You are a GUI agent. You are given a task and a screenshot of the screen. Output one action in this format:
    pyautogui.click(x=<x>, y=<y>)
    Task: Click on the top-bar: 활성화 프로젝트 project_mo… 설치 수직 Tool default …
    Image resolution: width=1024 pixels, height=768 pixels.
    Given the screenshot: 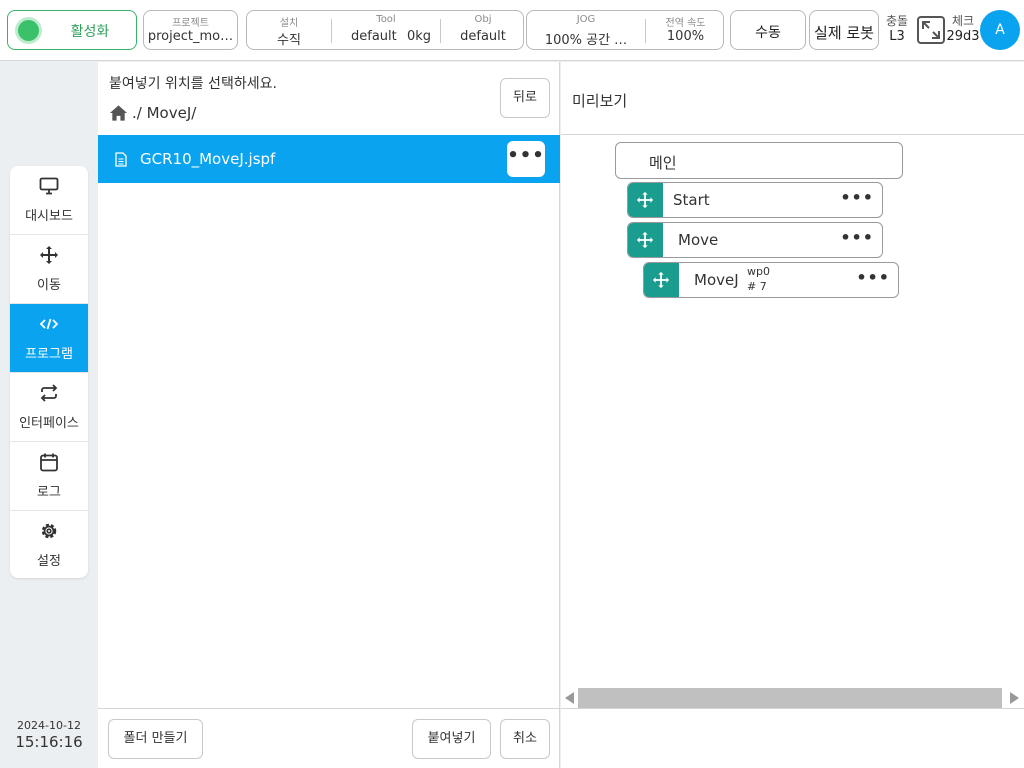 What is the action you would take?
    pyautogui.click(x=512, y=30)
    